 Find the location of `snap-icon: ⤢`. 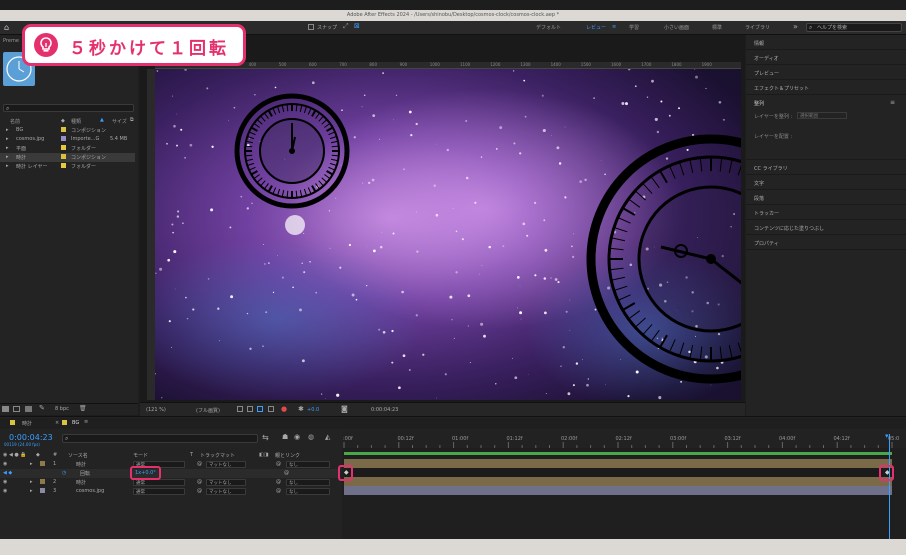

snap-icon: ⤢ is located at coordinates (346, 26).